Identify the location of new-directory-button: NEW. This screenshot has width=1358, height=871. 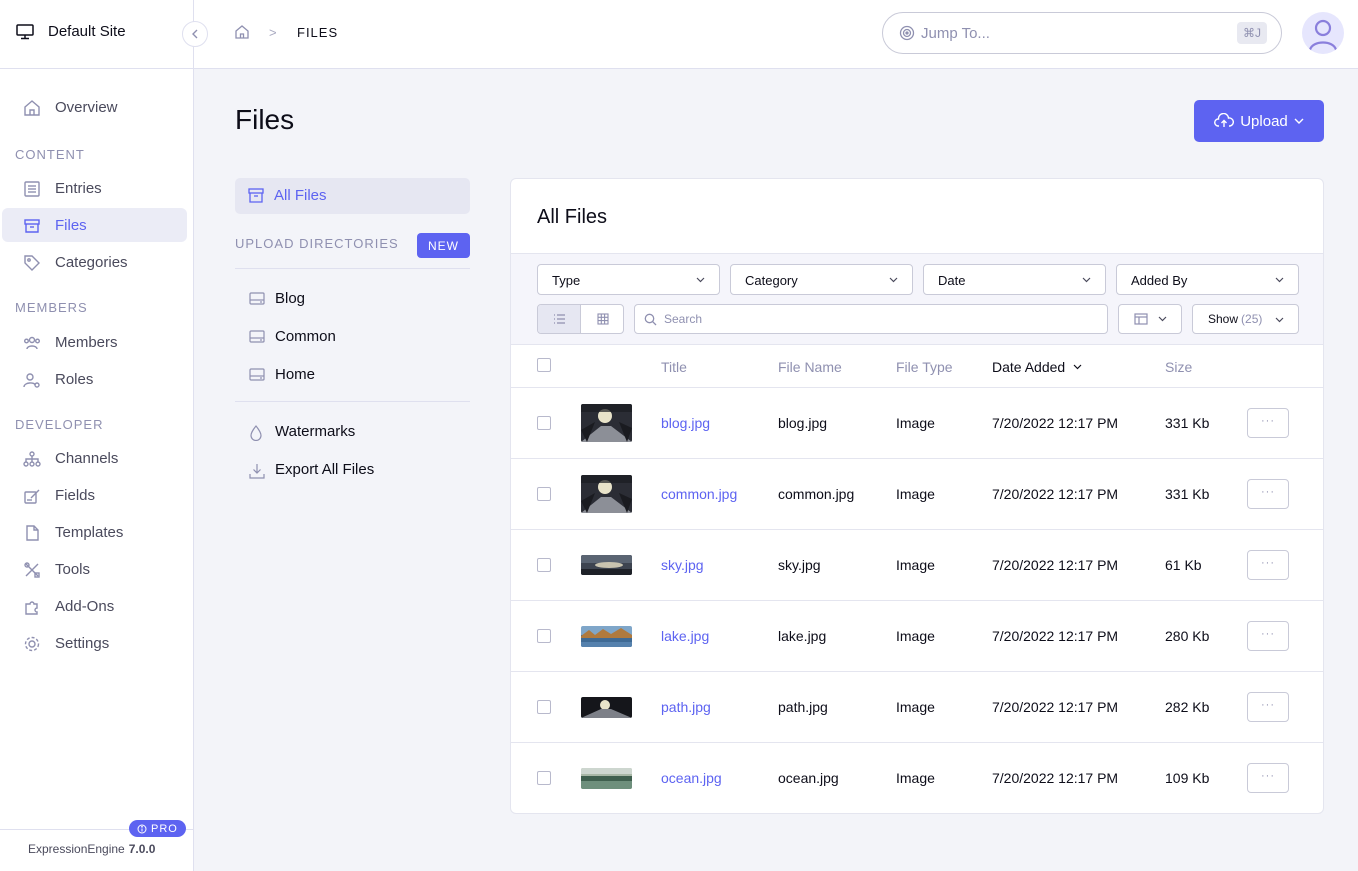
(443, 245).